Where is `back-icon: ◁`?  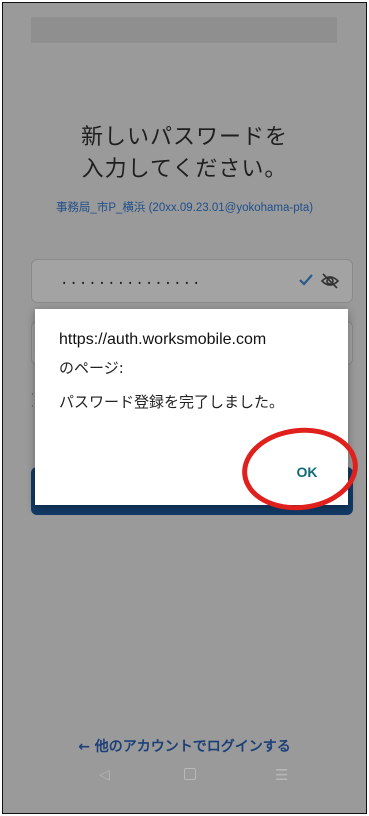 back-icon: ◁ is located at coordinates (104, 775).